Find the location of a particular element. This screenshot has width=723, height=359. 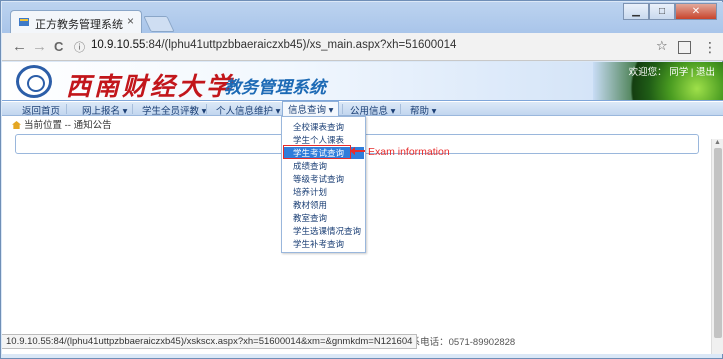

nav-home: 返回首页 is located at coordinates (41, 110).